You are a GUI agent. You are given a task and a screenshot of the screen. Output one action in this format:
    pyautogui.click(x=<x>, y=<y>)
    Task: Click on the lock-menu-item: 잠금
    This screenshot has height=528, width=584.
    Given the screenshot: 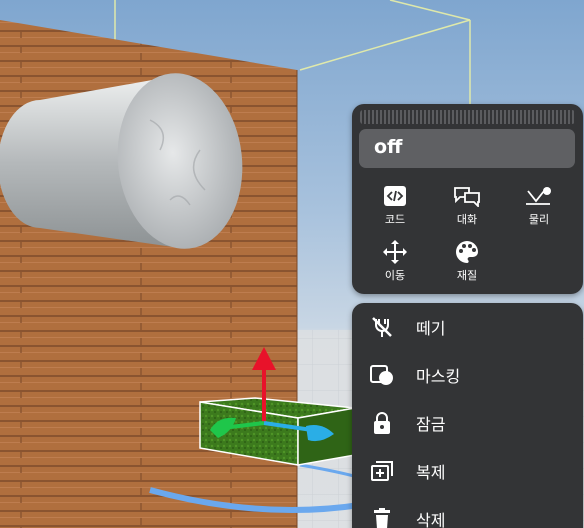 What is the action you would take?
    pyautogui.click(x=467, y=423)
    